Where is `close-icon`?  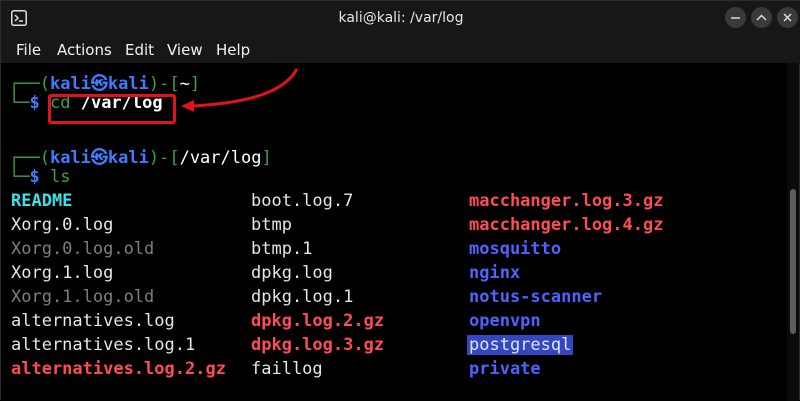 close-icon is located at coordinates (787, 17).